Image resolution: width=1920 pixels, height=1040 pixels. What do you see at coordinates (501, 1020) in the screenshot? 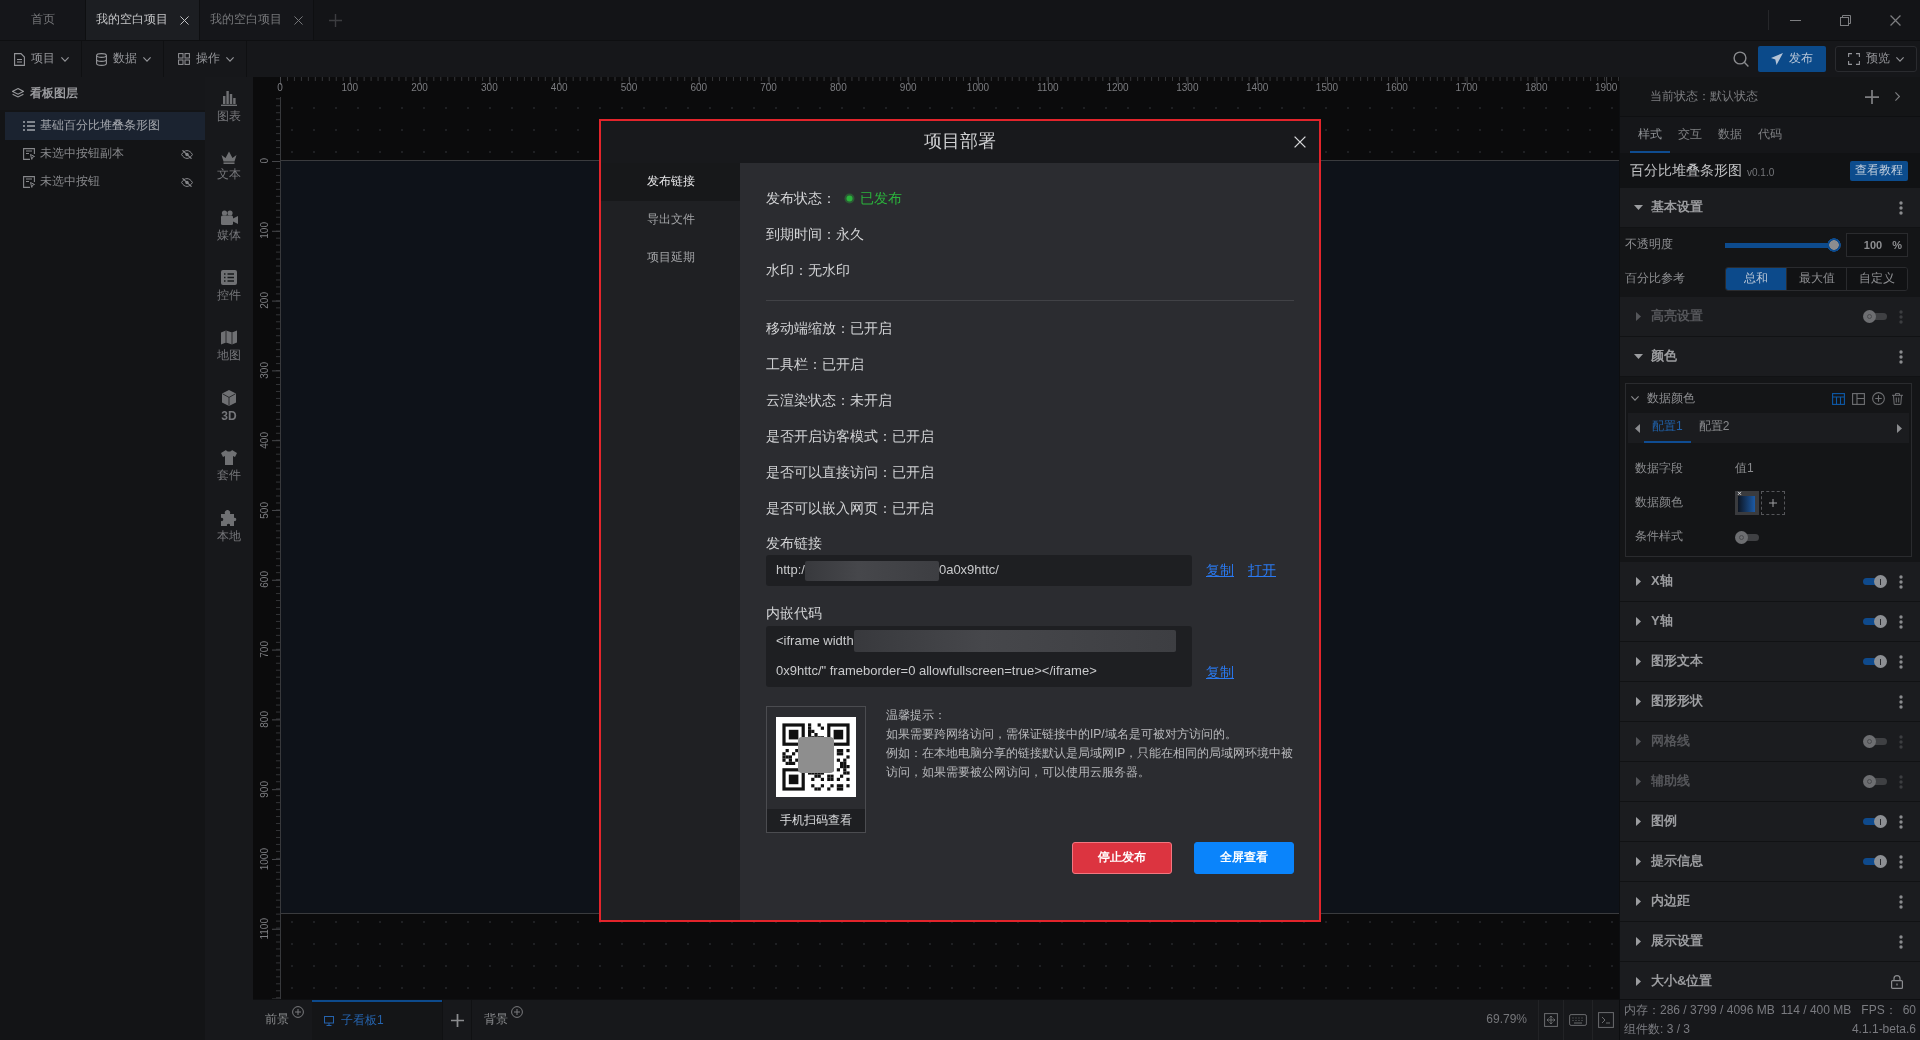
I see `board-tab: 背景` at bounding box center [501, 1020].